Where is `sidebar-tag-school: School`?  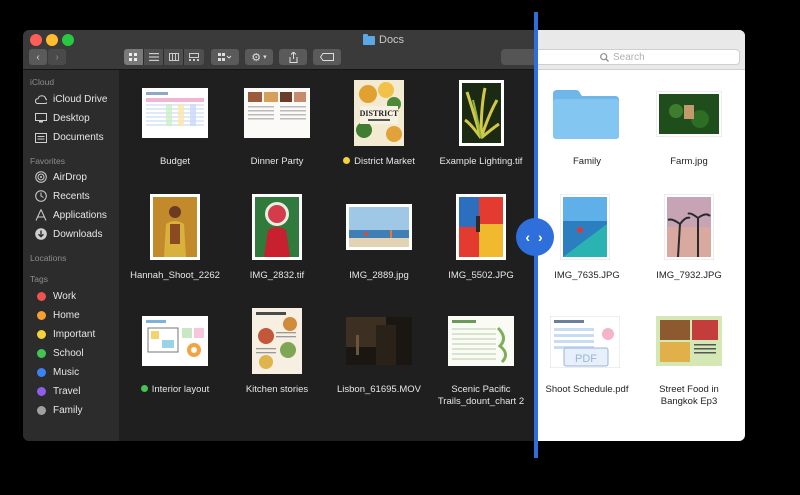
sidebar-tag-school: School is located at coordinates (59, 353).